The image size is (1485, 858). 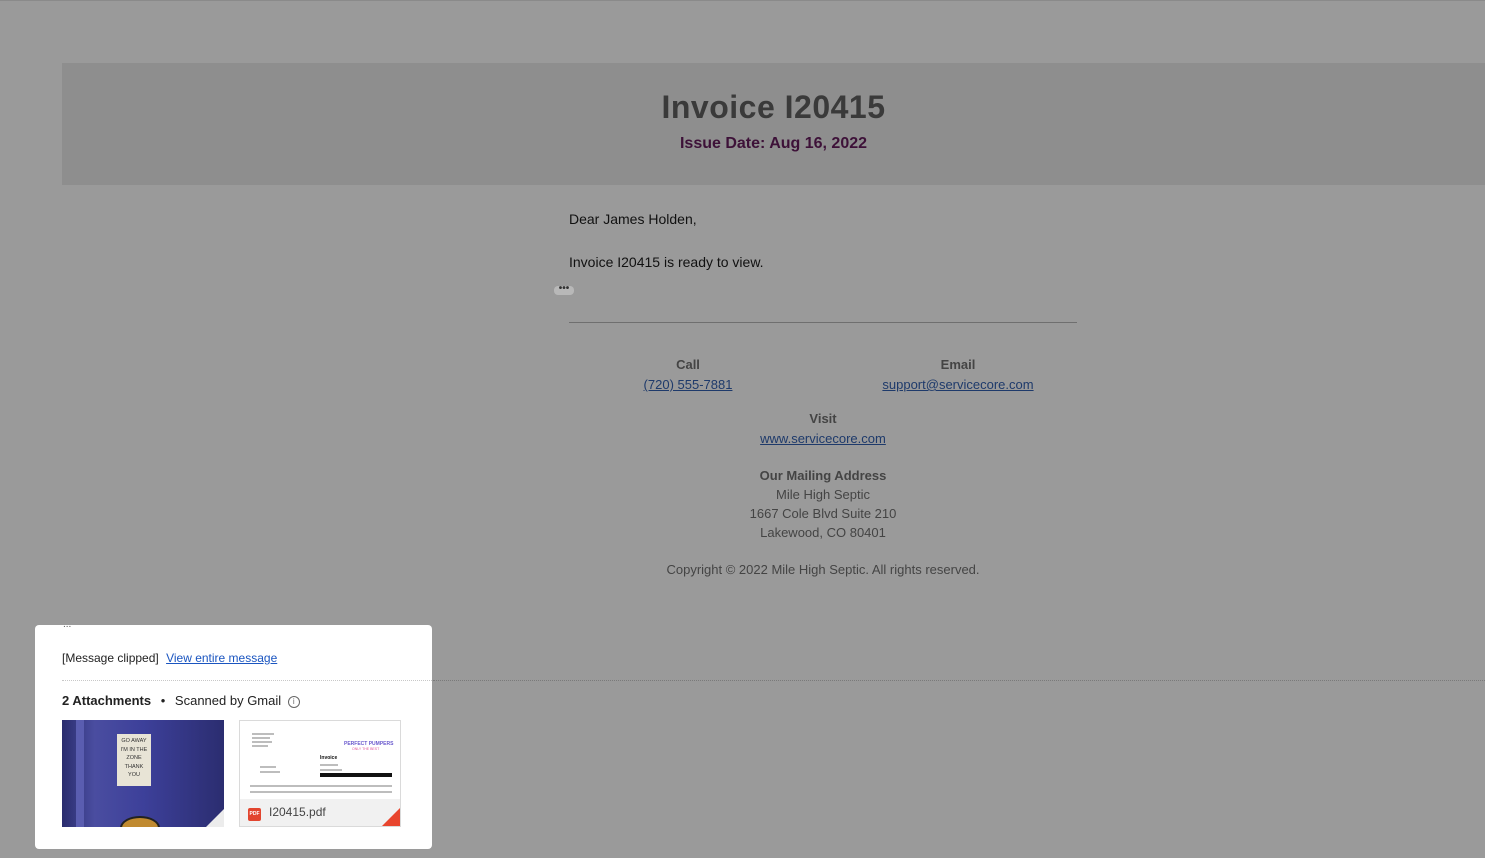 I want to click on sign-text: GO AWAY, so click(x=134, y=741).